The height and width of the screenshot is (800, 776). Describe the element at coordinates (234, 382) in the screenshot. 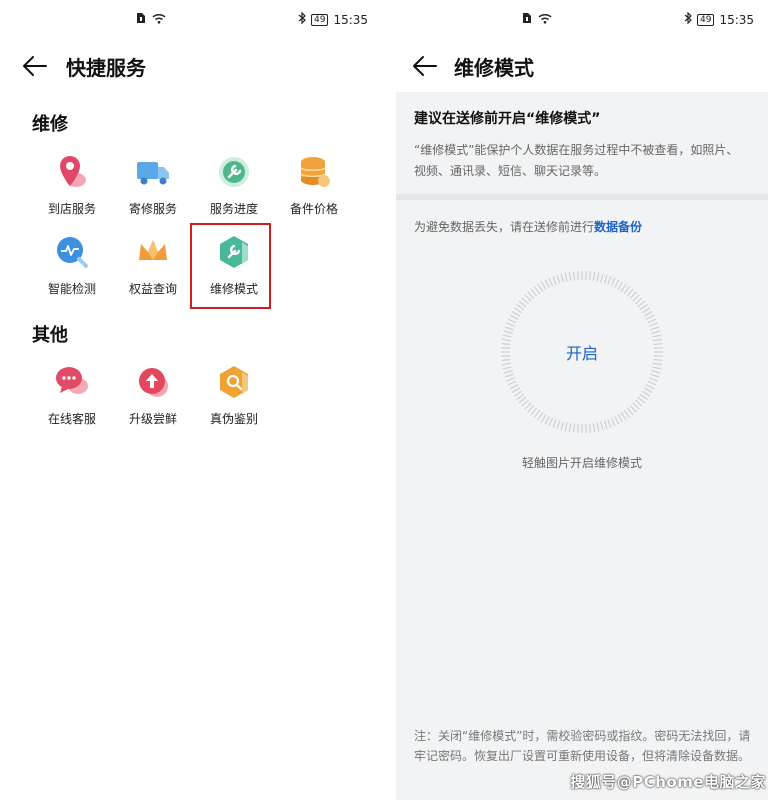

I see `shield-search-icon` at that location.